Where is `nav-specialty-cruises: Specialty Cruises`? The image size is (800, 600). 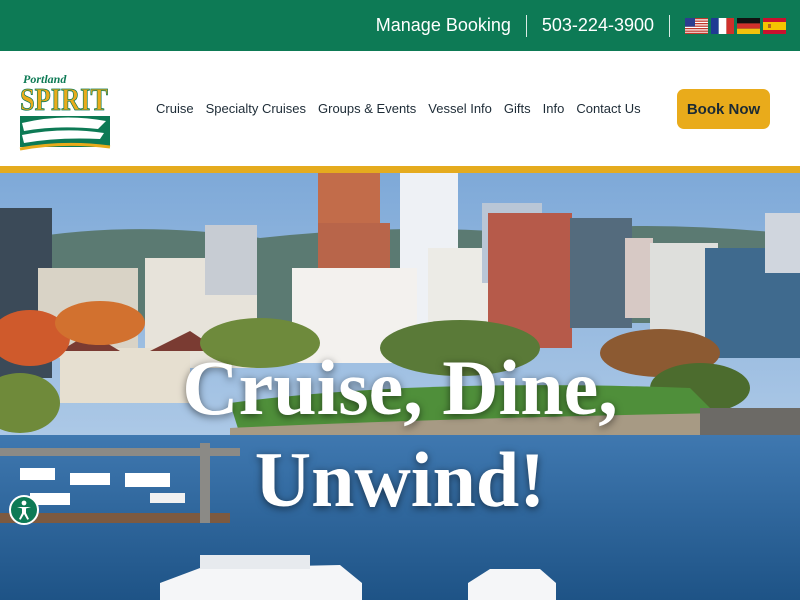
nav-specialty-cruises: Specialty Cruises is located at coordinates (256, 108).